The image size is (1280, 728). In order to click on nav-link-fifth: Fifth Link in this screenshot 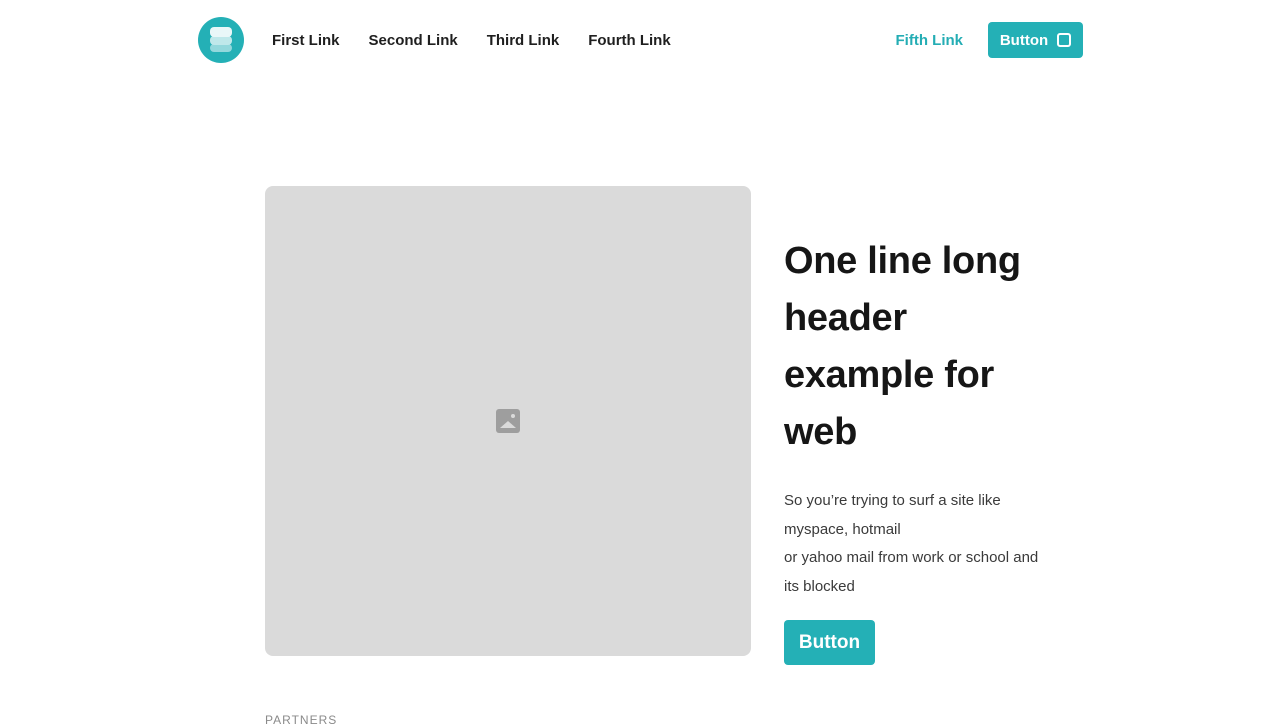, I will do `click(930, 40)`.